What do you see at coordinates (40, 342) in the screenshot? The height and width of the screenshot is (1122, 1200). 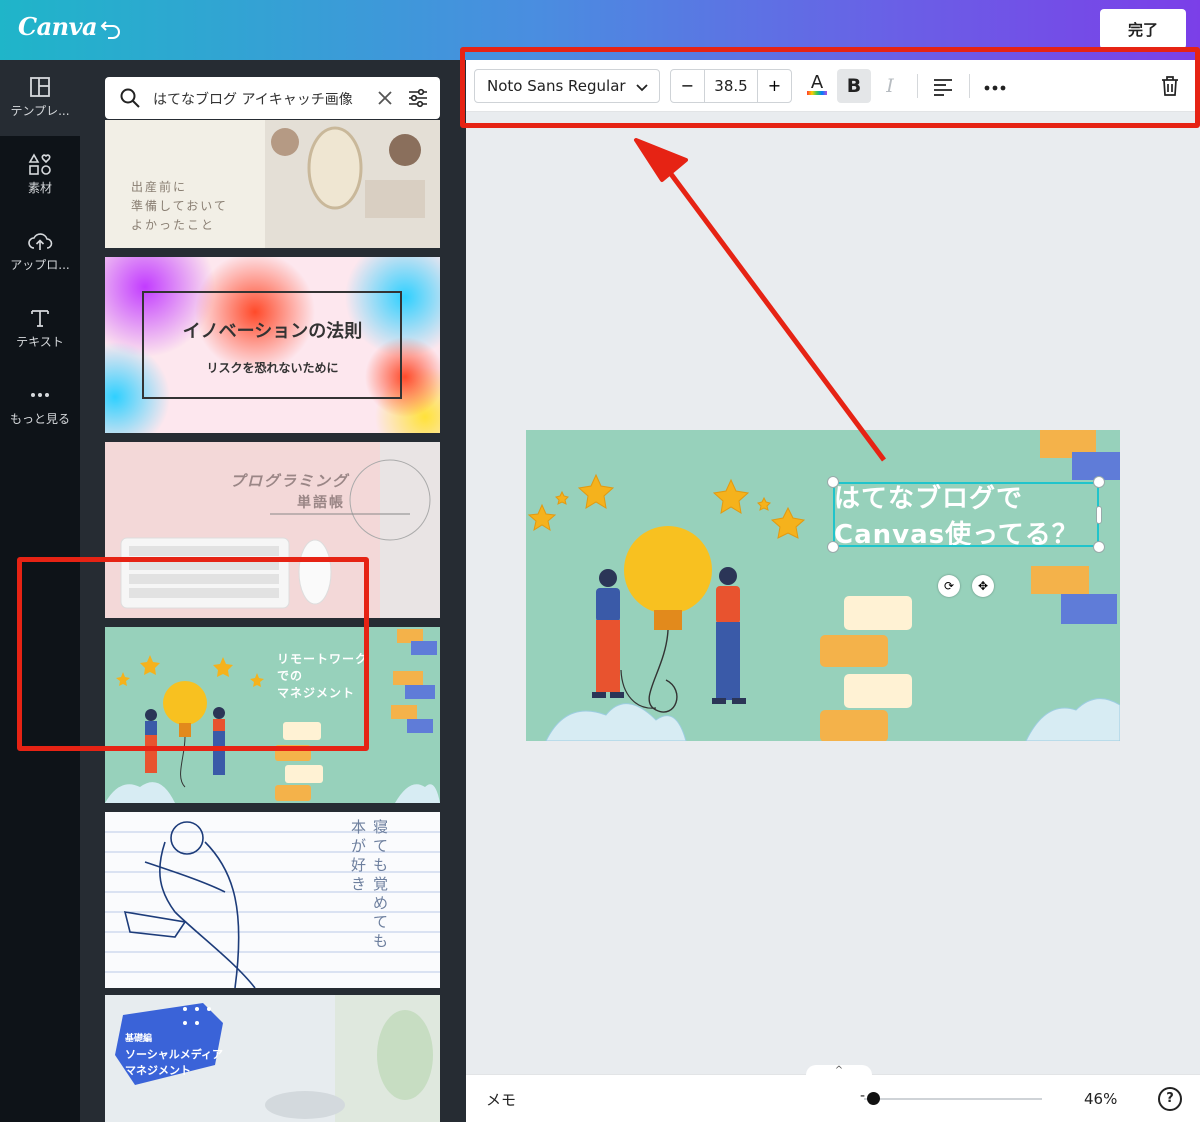 I see `rail-label: テキスト` at bounding box center [40, 342].